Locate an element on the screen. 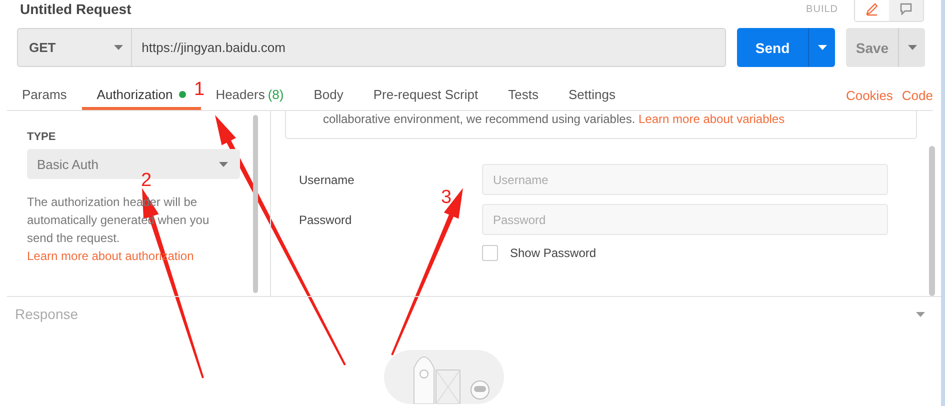  type-label: TYPE is located at coordinates (42, 137).